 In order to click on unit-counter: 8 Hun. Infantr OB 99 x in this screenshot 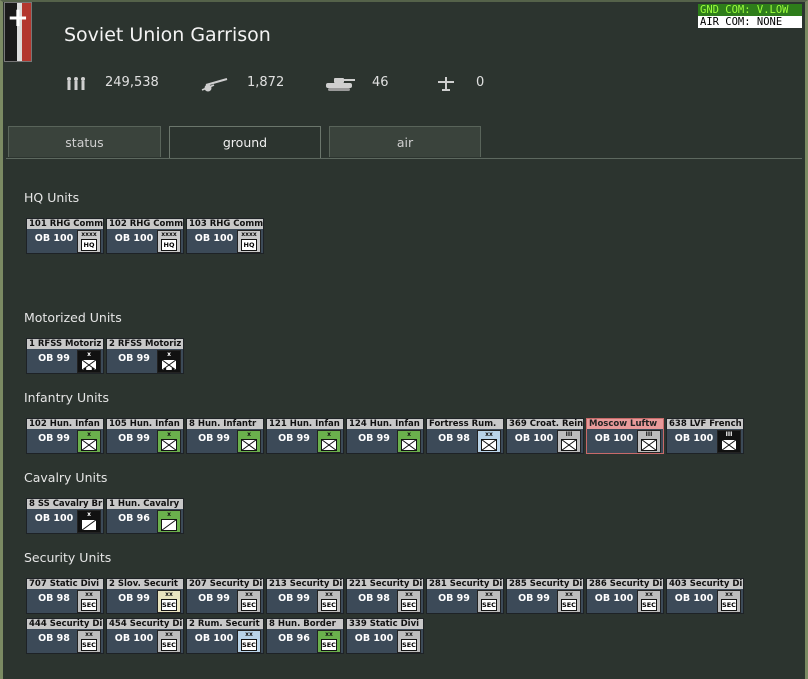, I will do `click(225, 436)`.